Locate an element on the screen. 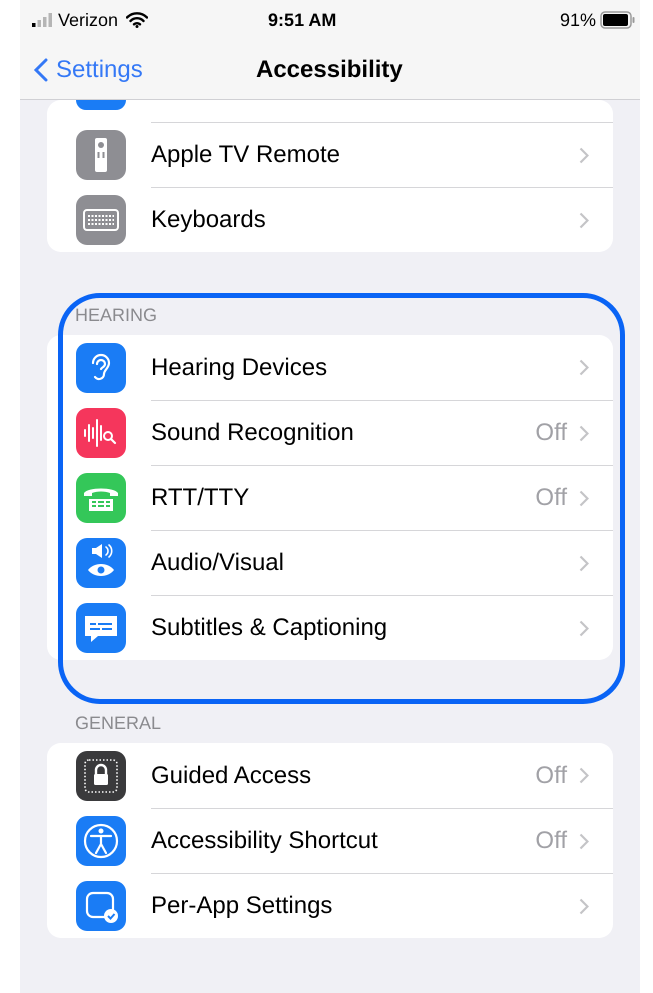 The height and width of the screenshot is (993, 653). caption-bubble-icon is located at coordinates (101, 629).